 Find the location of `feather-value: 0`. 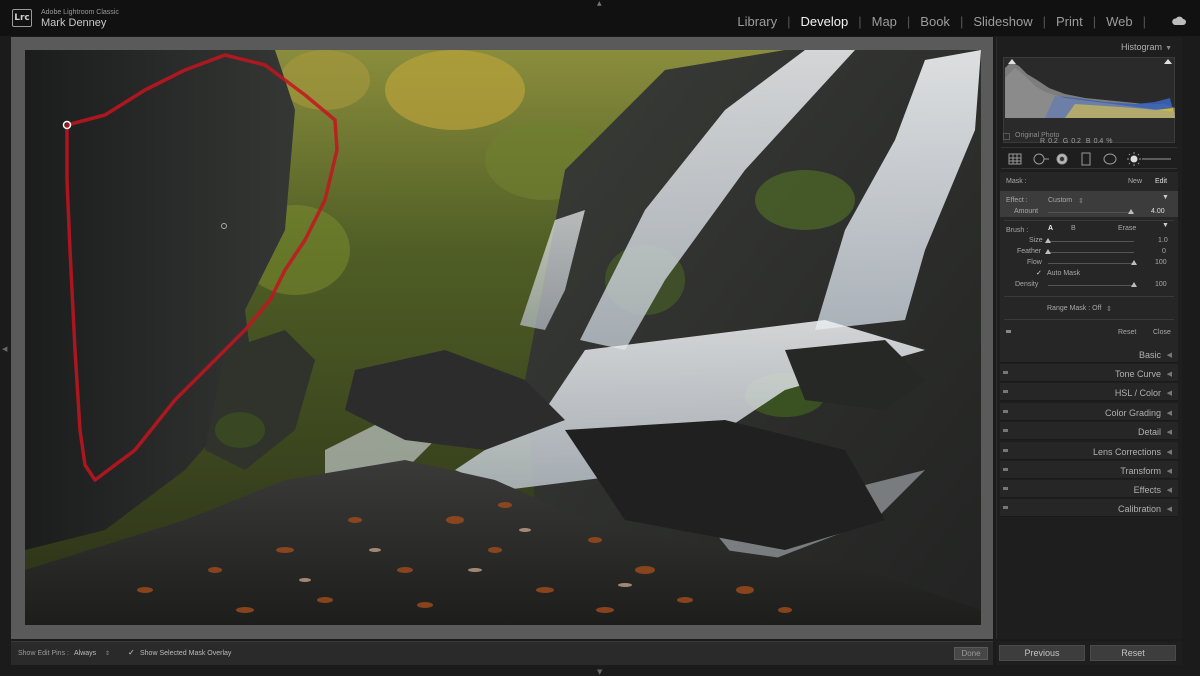

feather-value: 0 is located at coordinates (1164, 251).